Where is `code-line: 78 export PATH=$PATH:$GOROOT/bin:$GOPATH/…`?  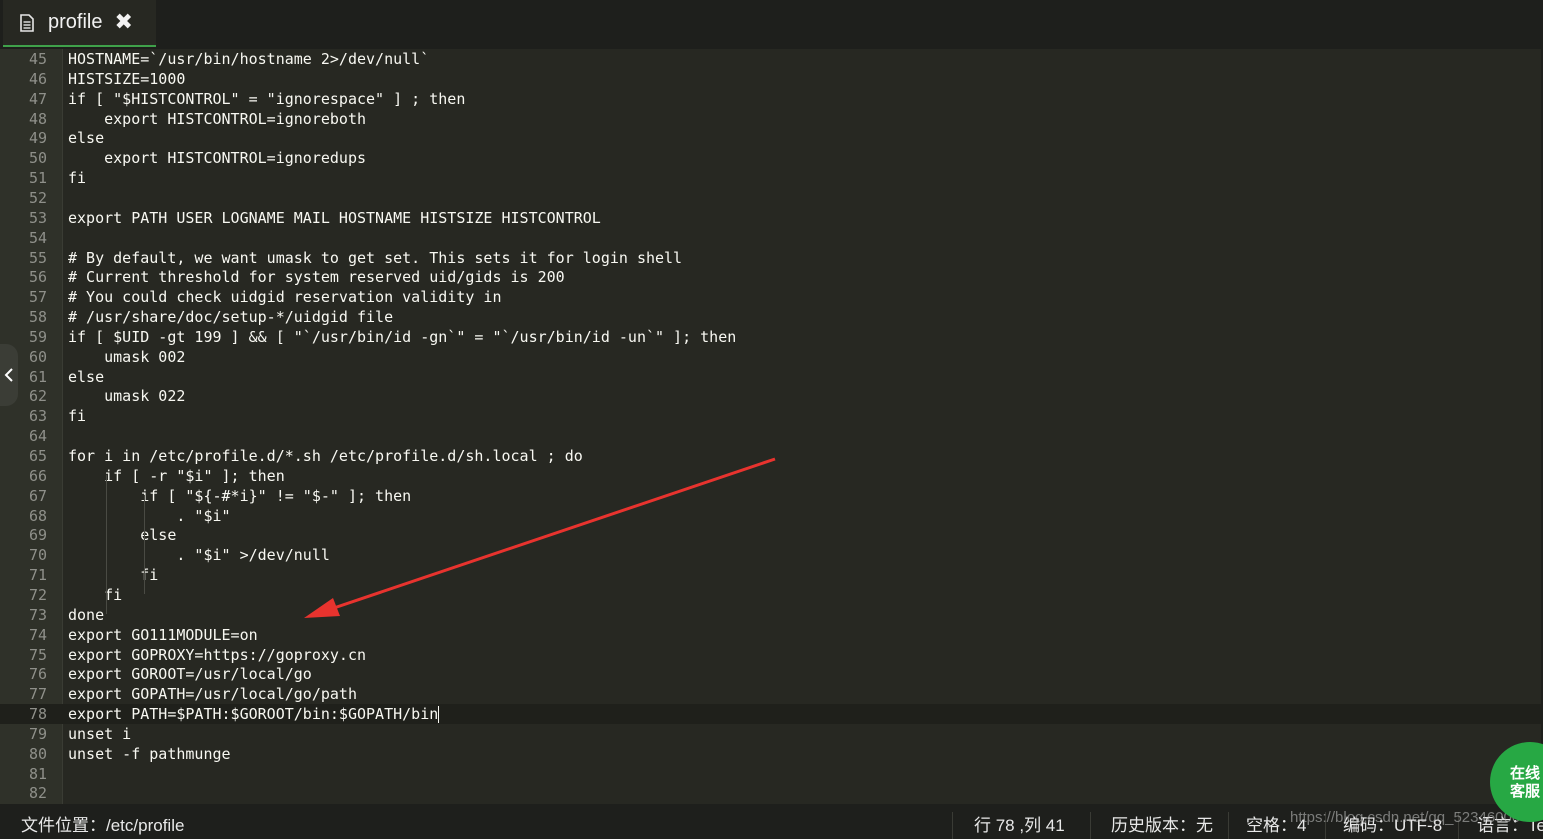 code-line: 78 export PATH=$PATH:$GOROOT/bin:$GOPATH/… is located at coordinates (771, 714).